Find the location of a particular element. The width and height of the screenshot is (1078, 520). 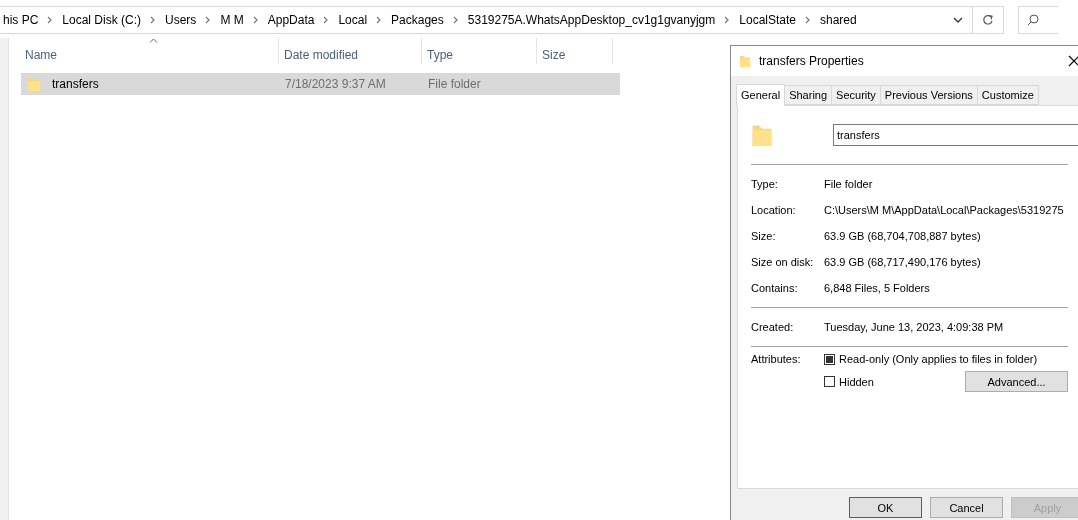

breadcrumb: AppData is located at coordinates (291, 20).